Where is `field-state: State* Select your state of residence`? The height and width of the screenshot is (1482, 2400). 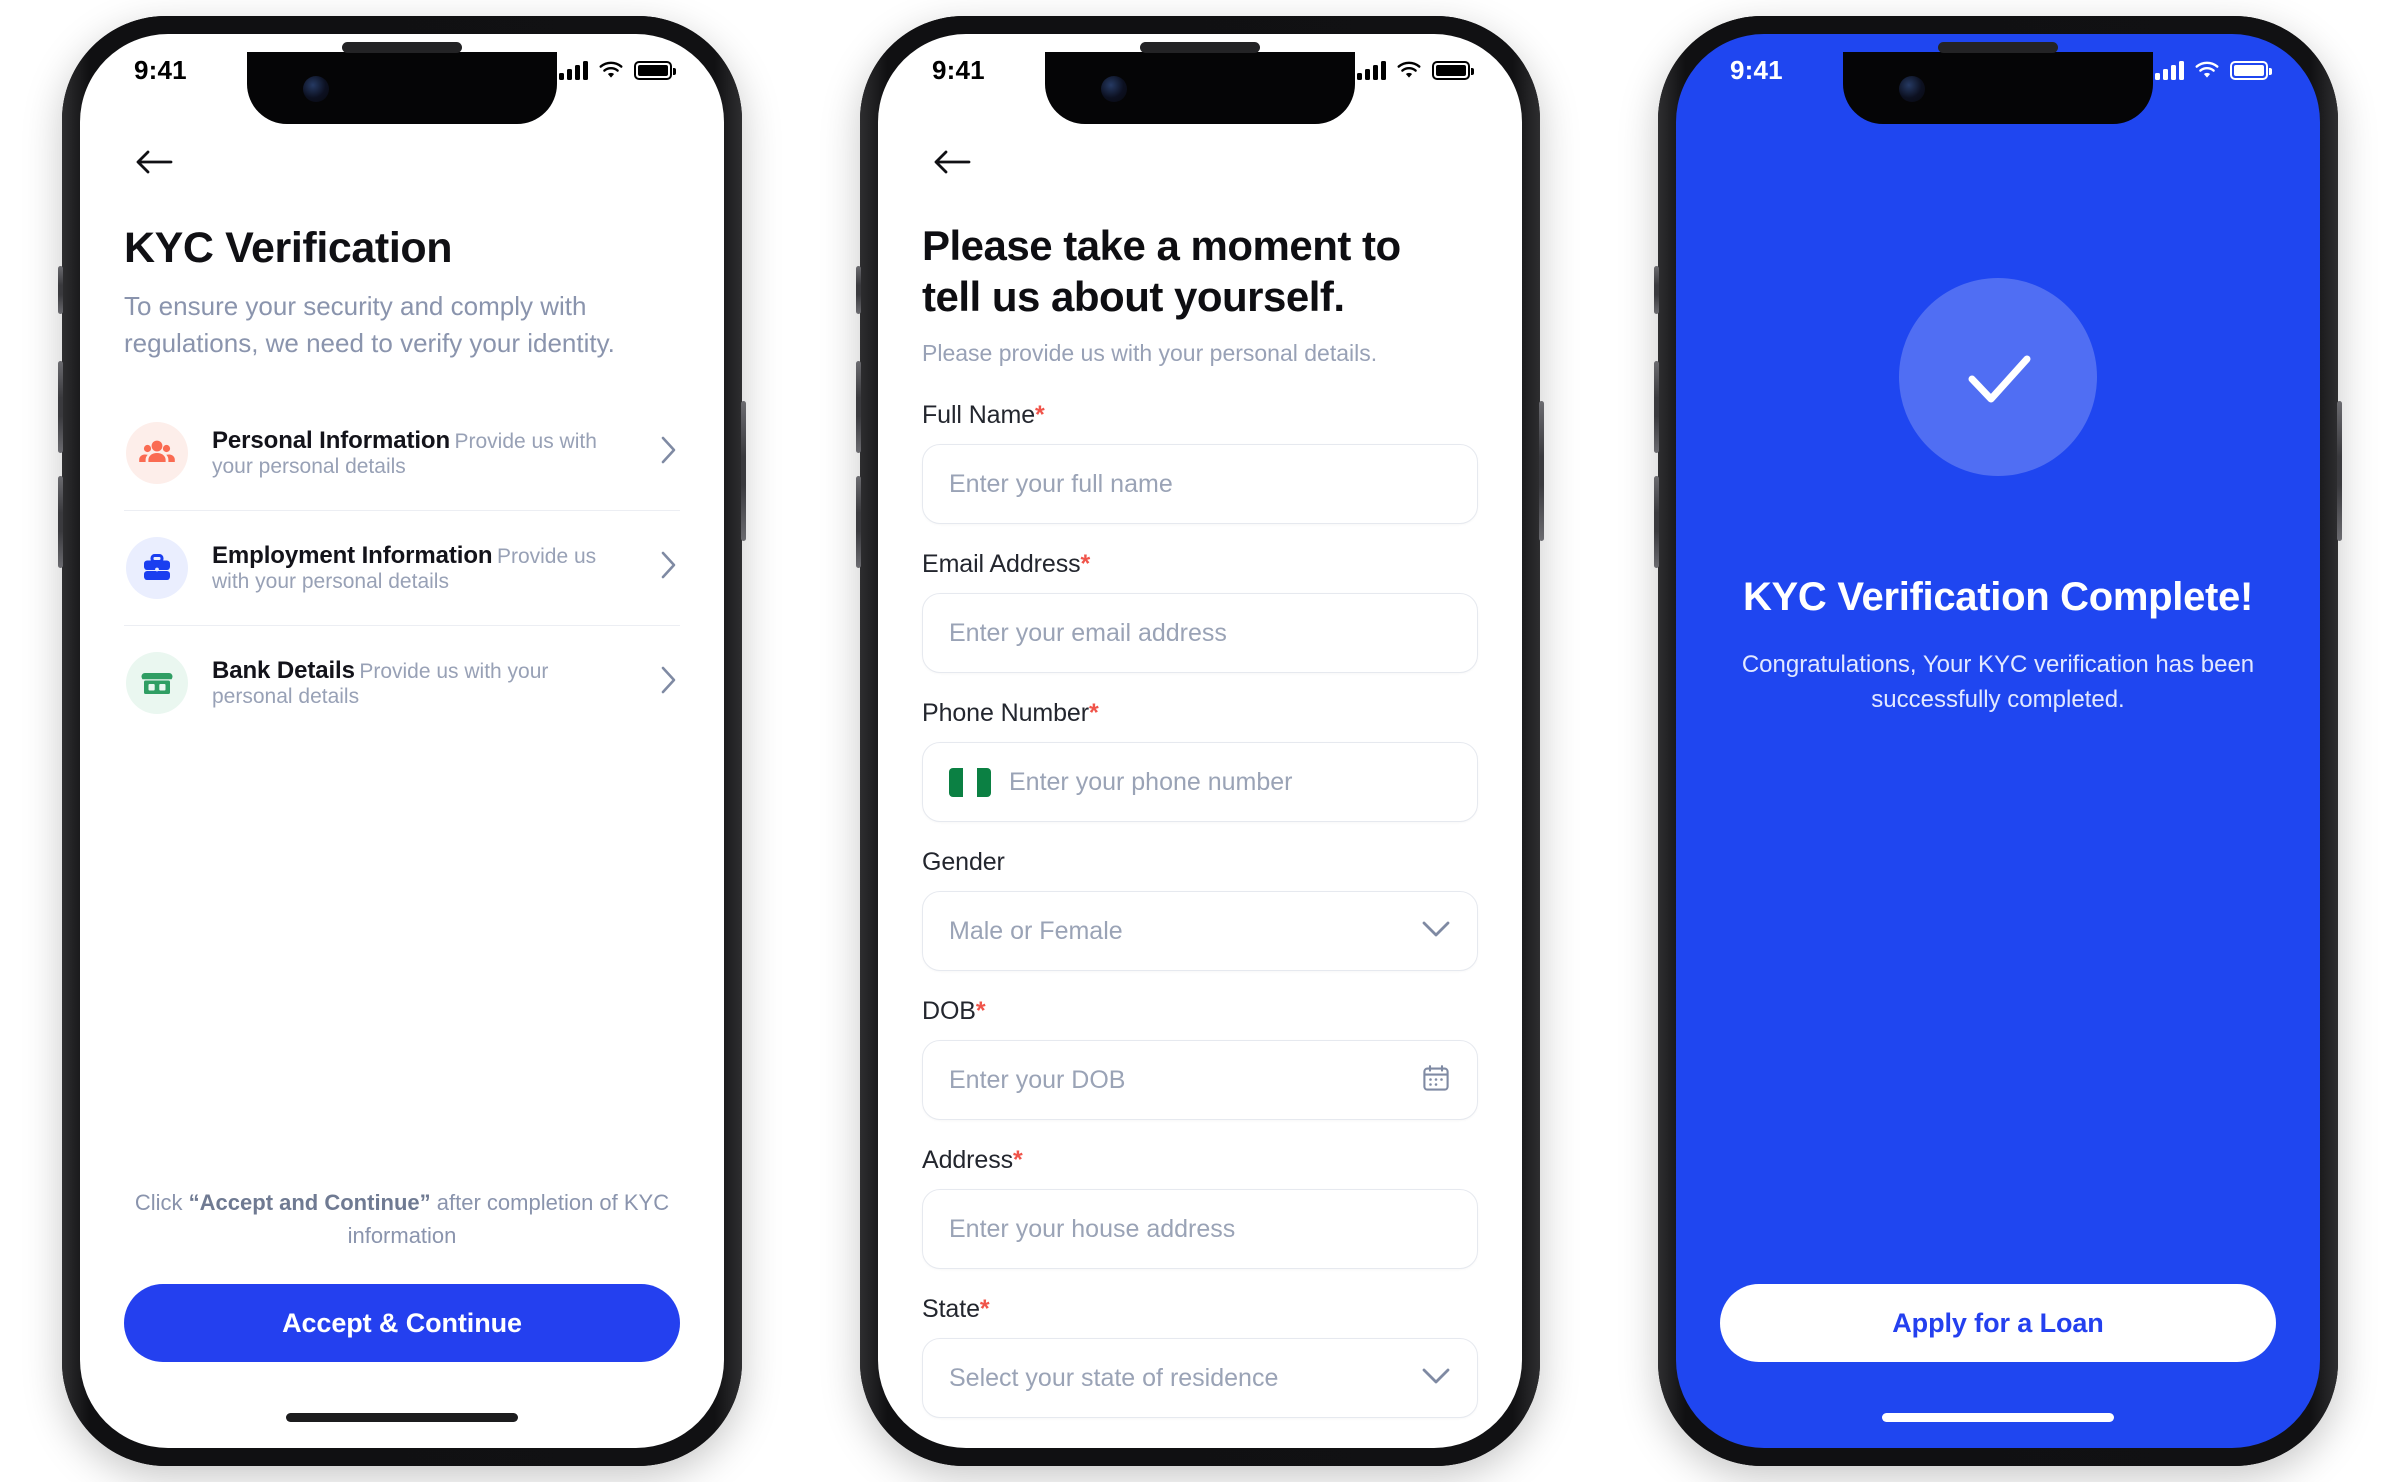 field-state: State* Select your state of residence is located at coordinates (1200, 1357).